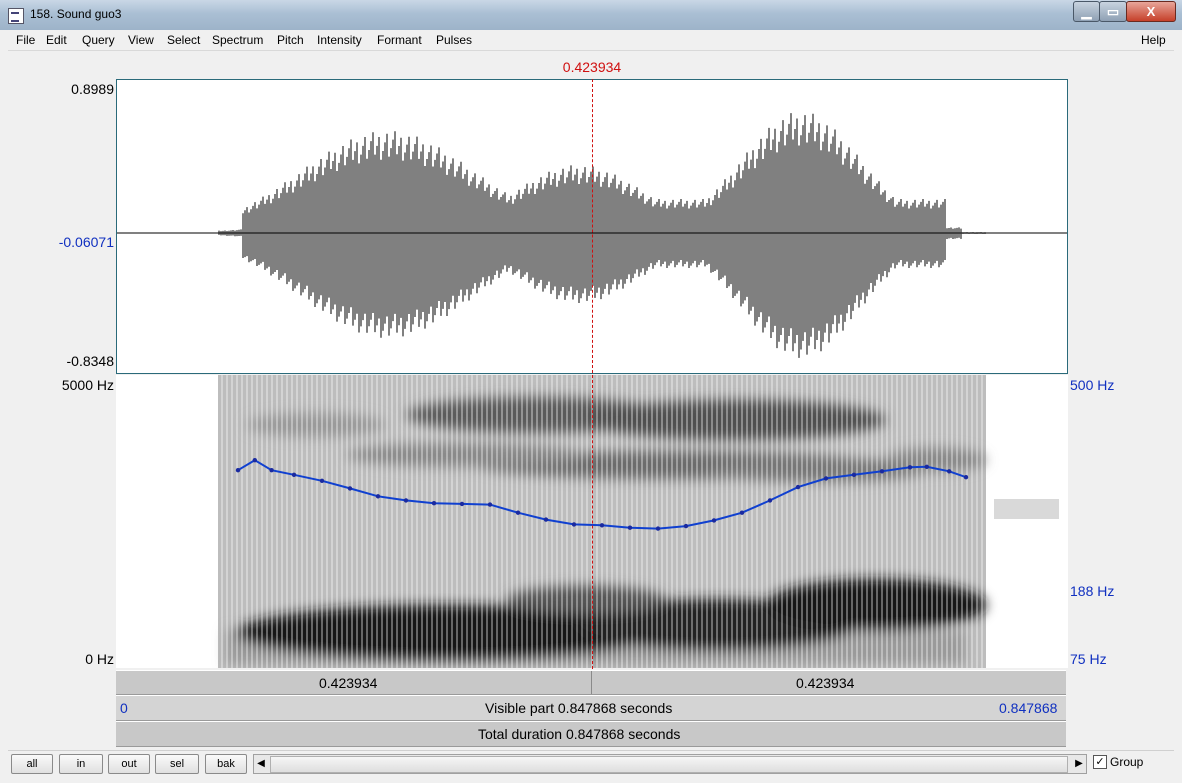 The width and height of the screenshot is (1182, 783). Describe the element at coordinates (56, 40) in the screenshot. I see `menu-edit: Edit` at that location.